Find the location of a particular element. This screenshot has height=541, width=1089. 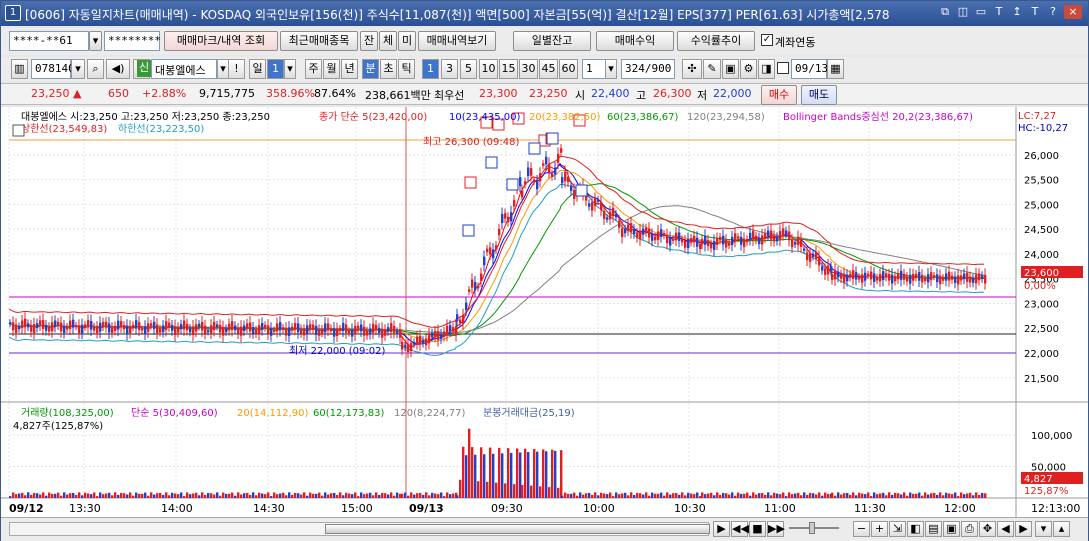

minute-30-button: 30 is located at coordinates (528, 69).